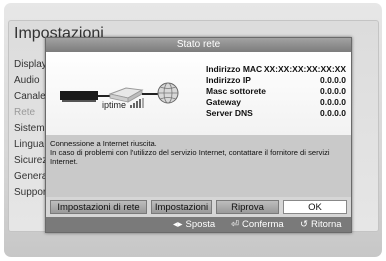 This screenshot has height=261, width=386. Describe the element at coordinates (304, 224) in the screenshot. I see `return-icon: ↺` at that location.